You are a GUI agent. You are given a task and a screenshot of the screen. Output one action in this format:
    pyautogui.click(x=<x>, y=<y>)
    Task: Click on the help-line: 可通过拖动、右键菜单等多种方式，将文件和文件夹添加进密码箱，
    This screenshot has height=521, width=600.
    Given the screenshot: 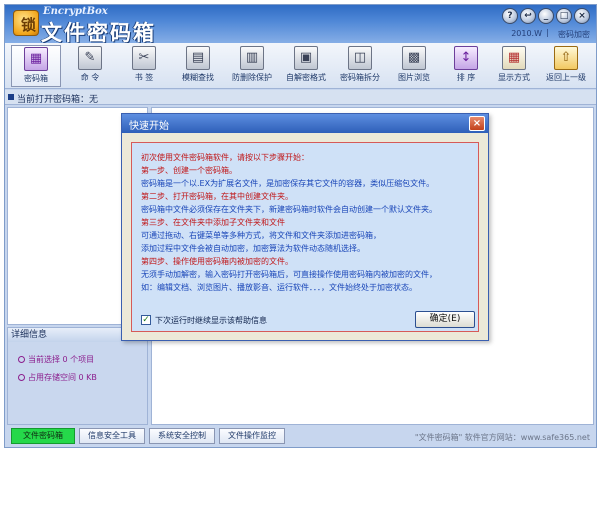 What is the action you would take?
    pyautogui.click(x=261, y=235)
    